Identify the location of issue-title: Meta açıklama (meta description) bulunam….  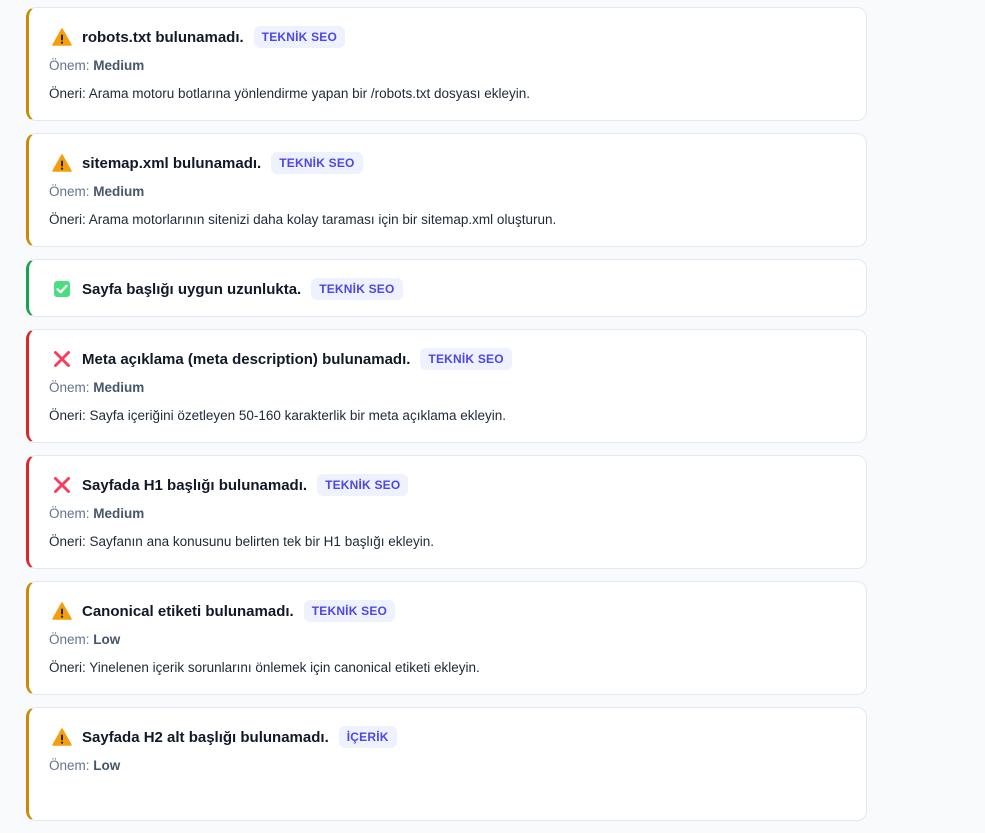
(246, 359).